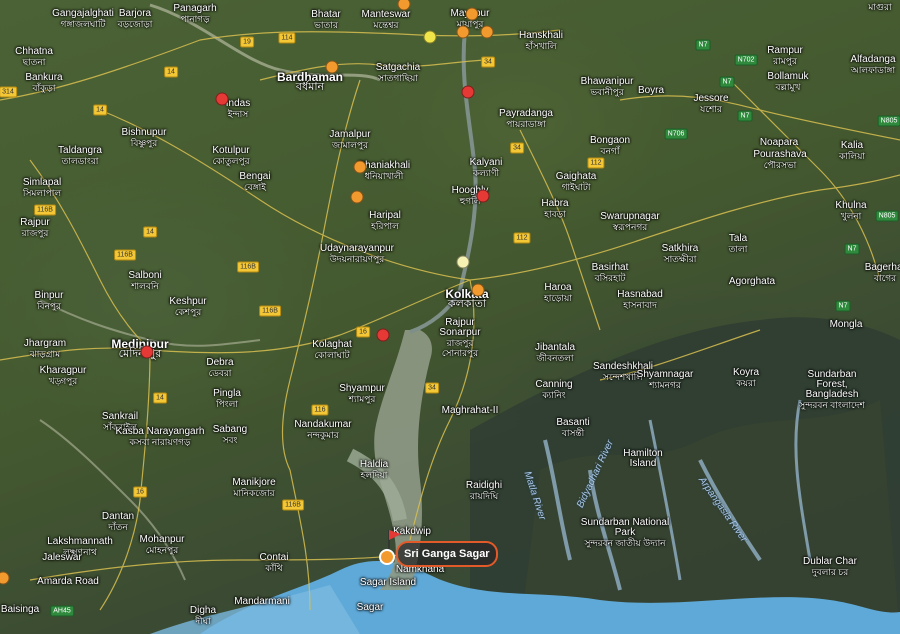 This screenshot has height=634, width=900. I want to click on place-label: Indas ইন্দাস, so click(238, 109).